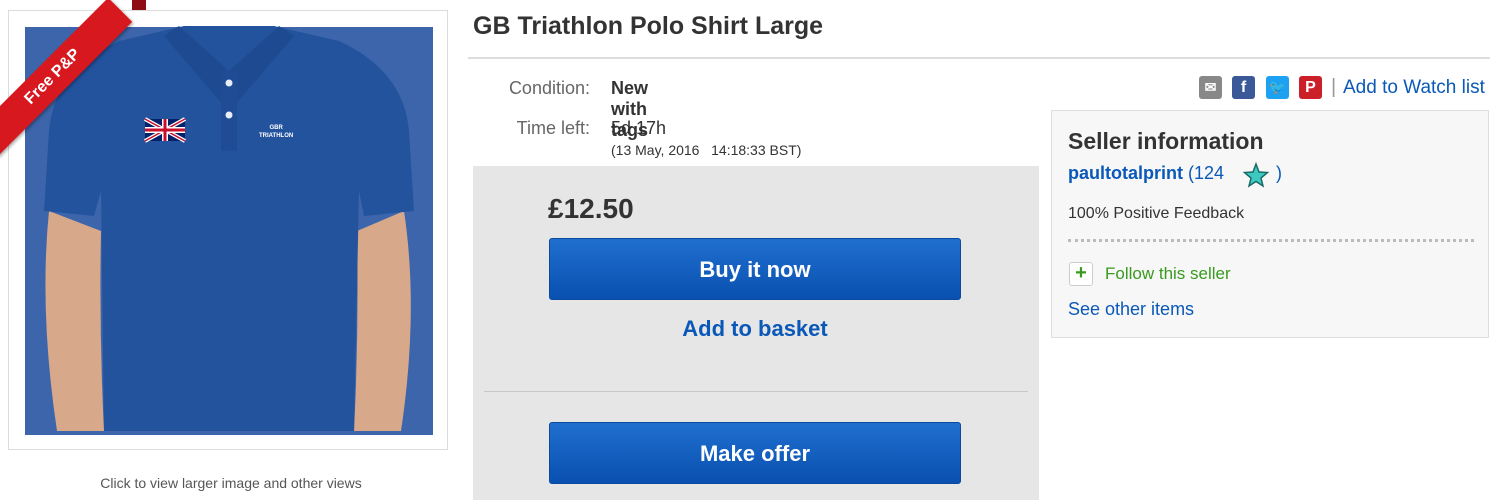 The height and width of the screenshot is (500, 1500). I want to click on facebook-icon: f, so click(1243, 87).